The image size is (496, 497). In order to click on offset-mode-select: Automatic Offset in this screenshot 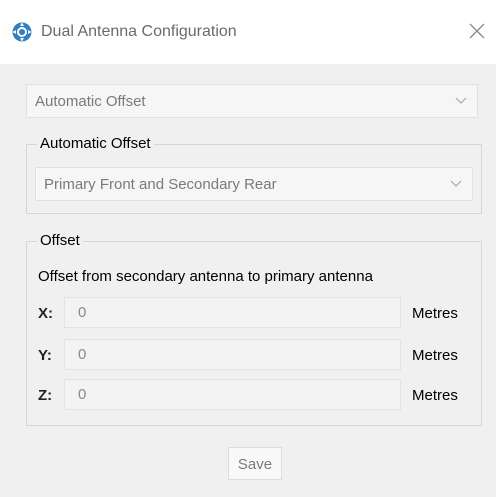, I will do `click(252, 101)`.